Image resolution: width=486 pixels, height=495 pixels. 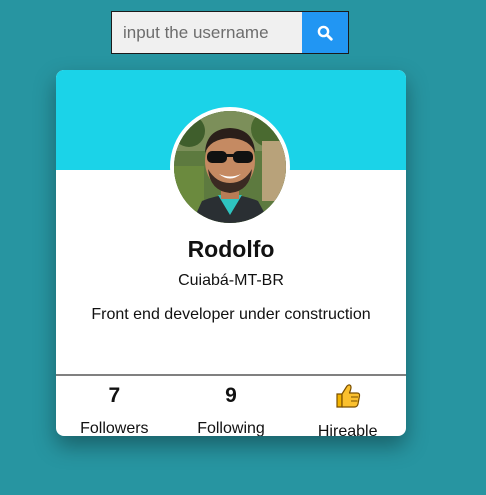 I want to click on search-bar, so click(x=230, y=32).